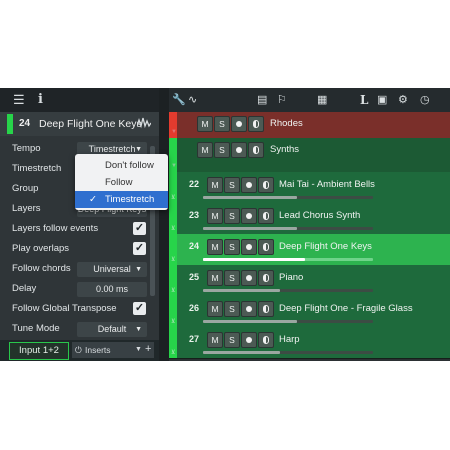 This screenshot has height=450, width=450. What do you see at coordinates (148, 349) in the screenshot?
I see `add-insert-icon: +` at bounding box center [148, 349].